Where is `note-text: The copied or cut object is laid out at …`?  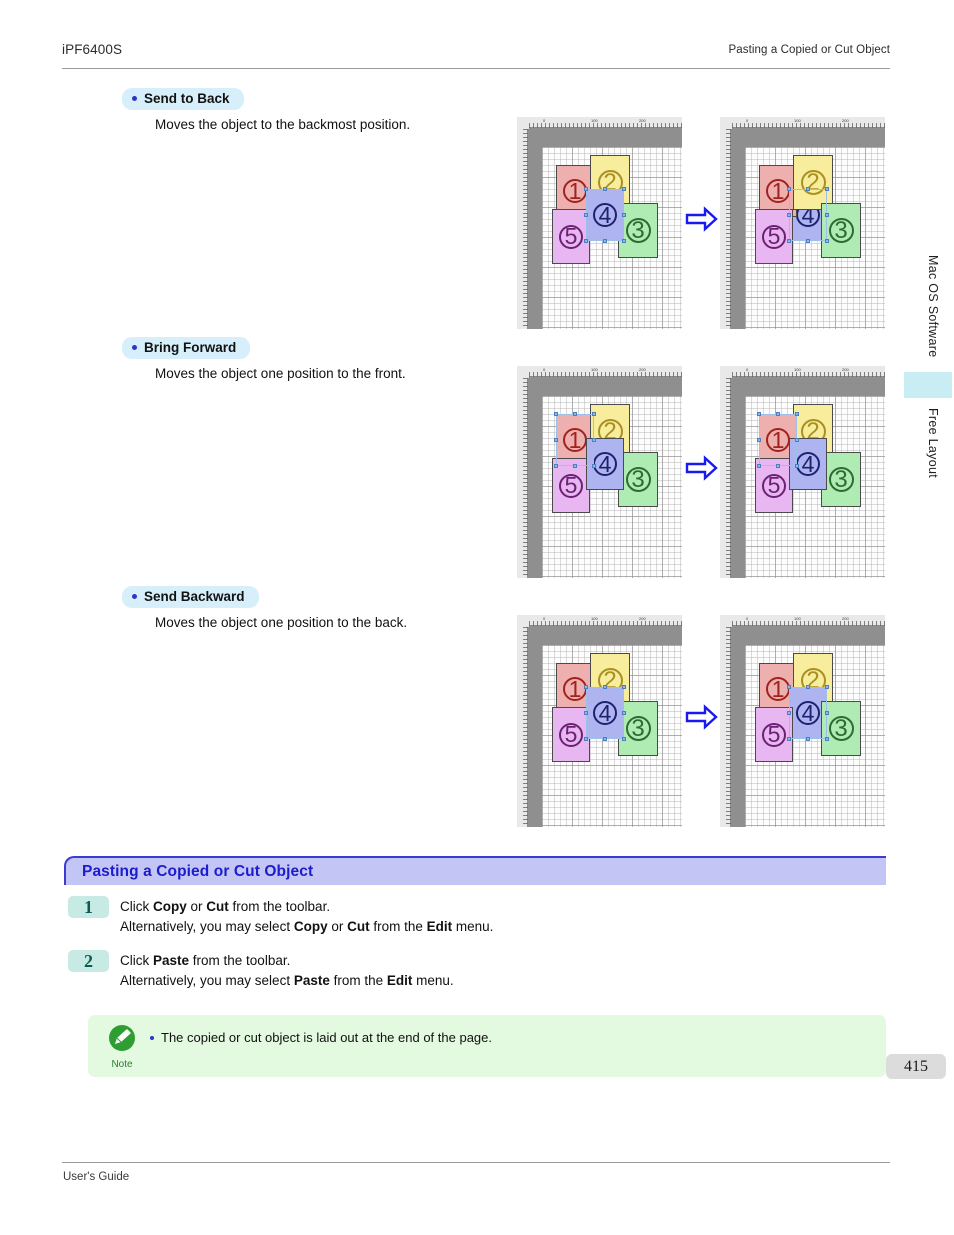
note-text: The copied or cut object is laid out at … is located at coordinates (326, 1037).